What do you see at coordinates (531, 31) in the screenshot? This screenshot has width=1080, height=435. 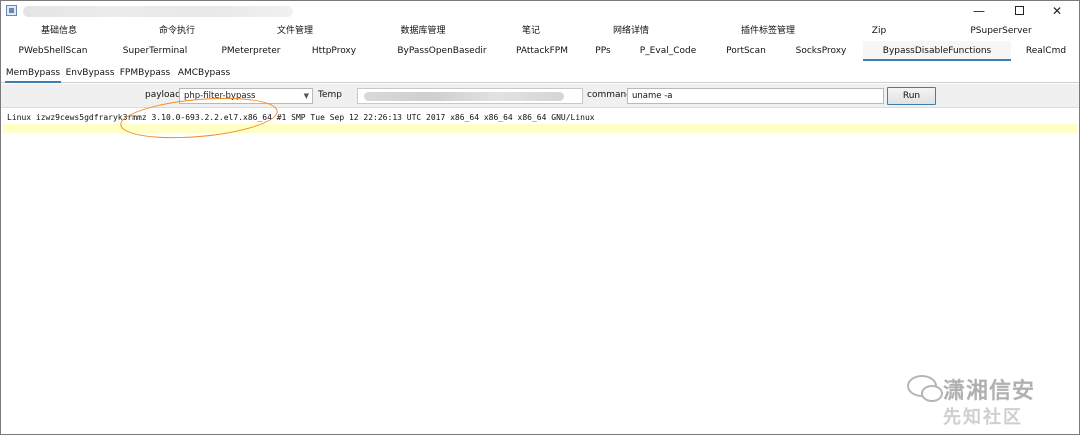 I see `tab-notes: 笔记` at bounding box center [531, 31].